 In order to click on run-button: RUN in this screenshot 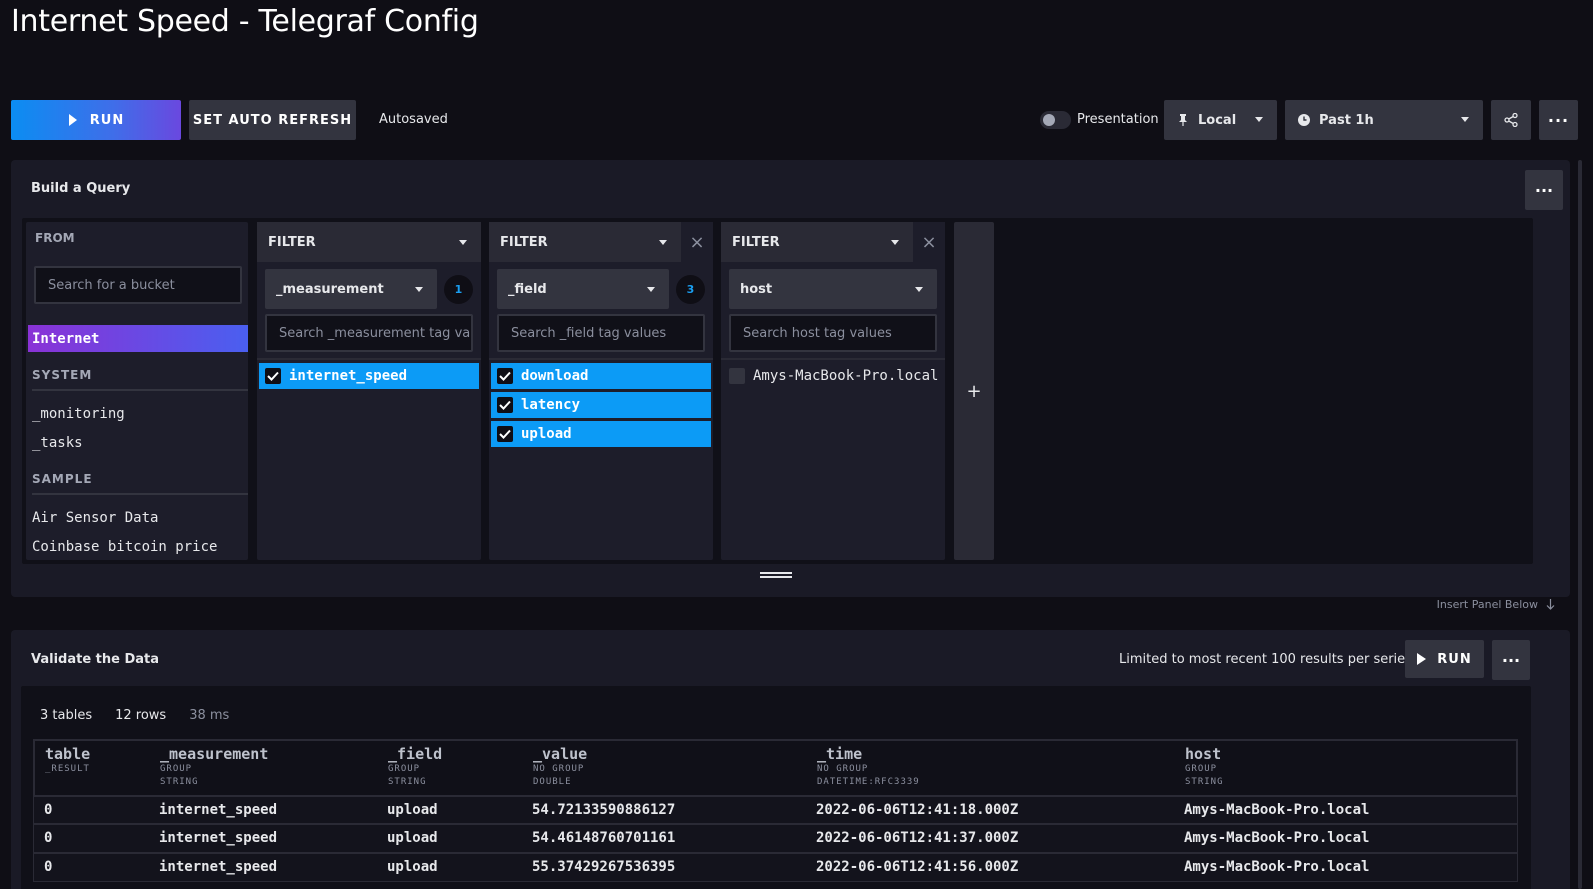, I will do `click(96, 120)`.